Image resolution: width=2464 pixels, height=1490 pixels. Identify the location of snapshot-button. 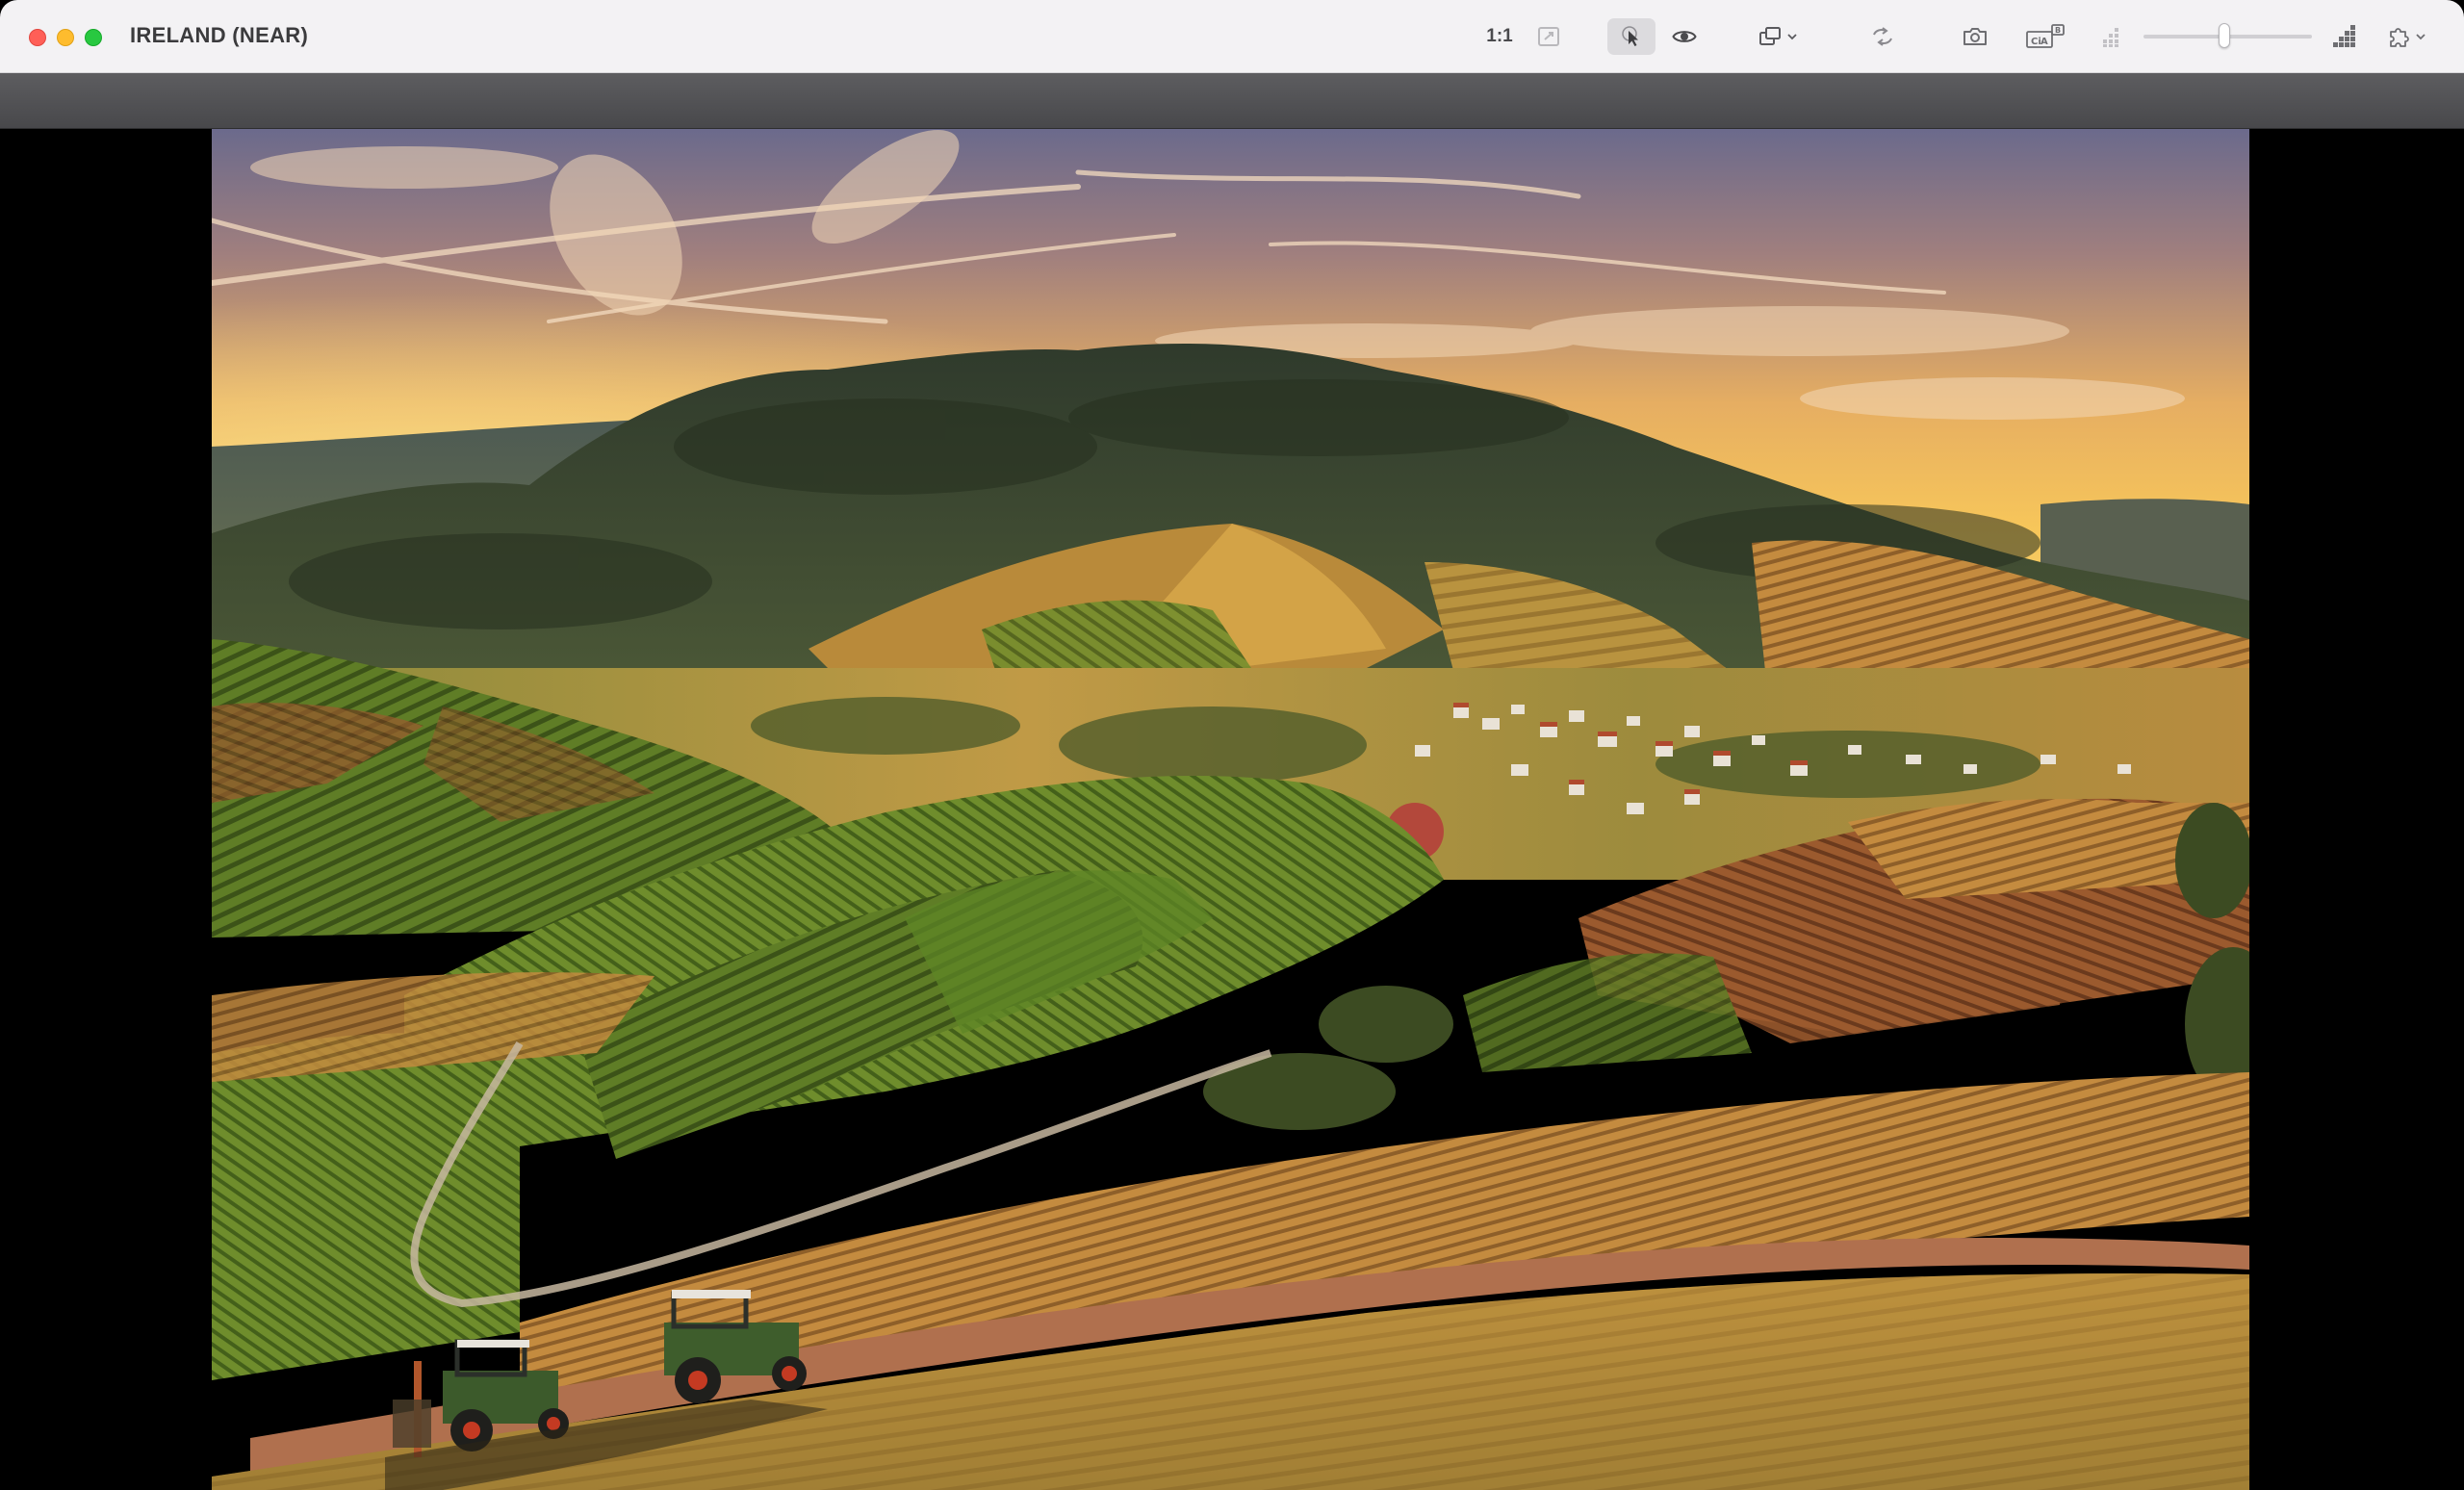
(1975, 36).